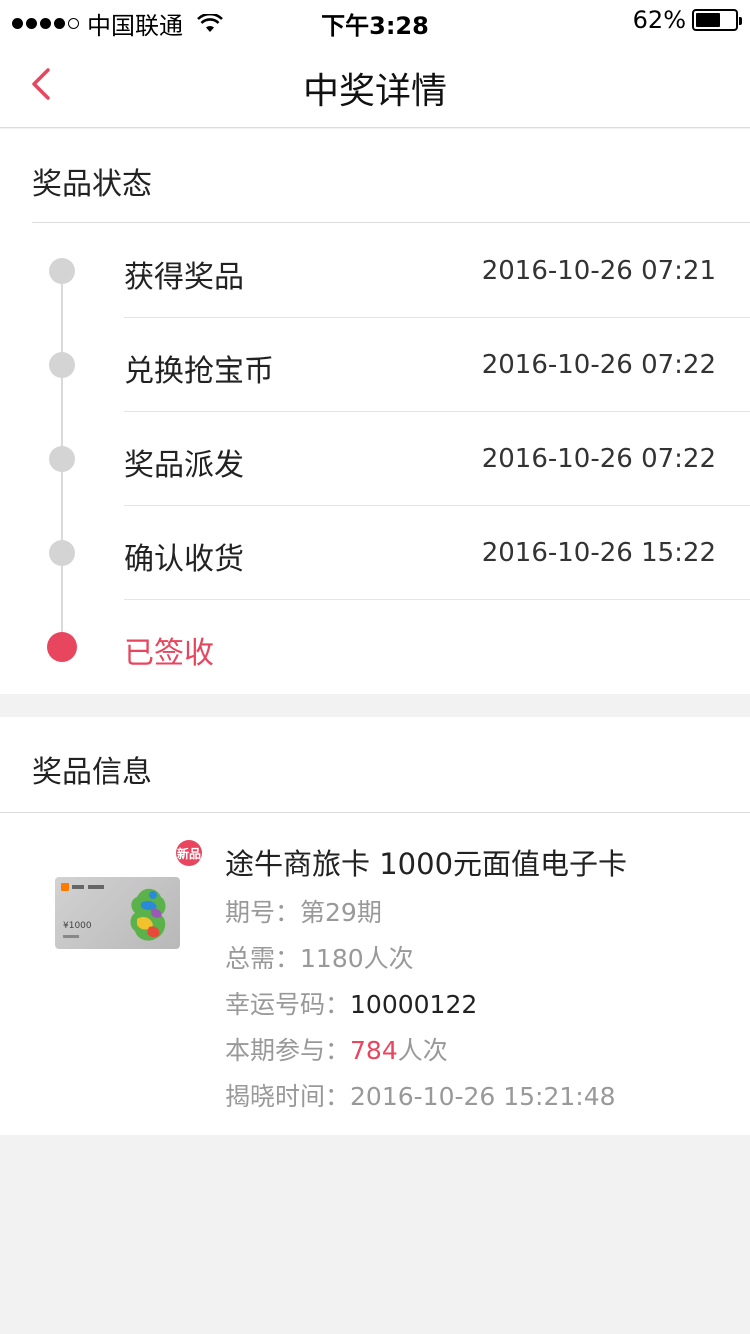 The height and width of the screenshot is (1334, 750). Describe the element at coordinates (341, 912) in the screenshot. I see `period-value: 第29期` at that location.